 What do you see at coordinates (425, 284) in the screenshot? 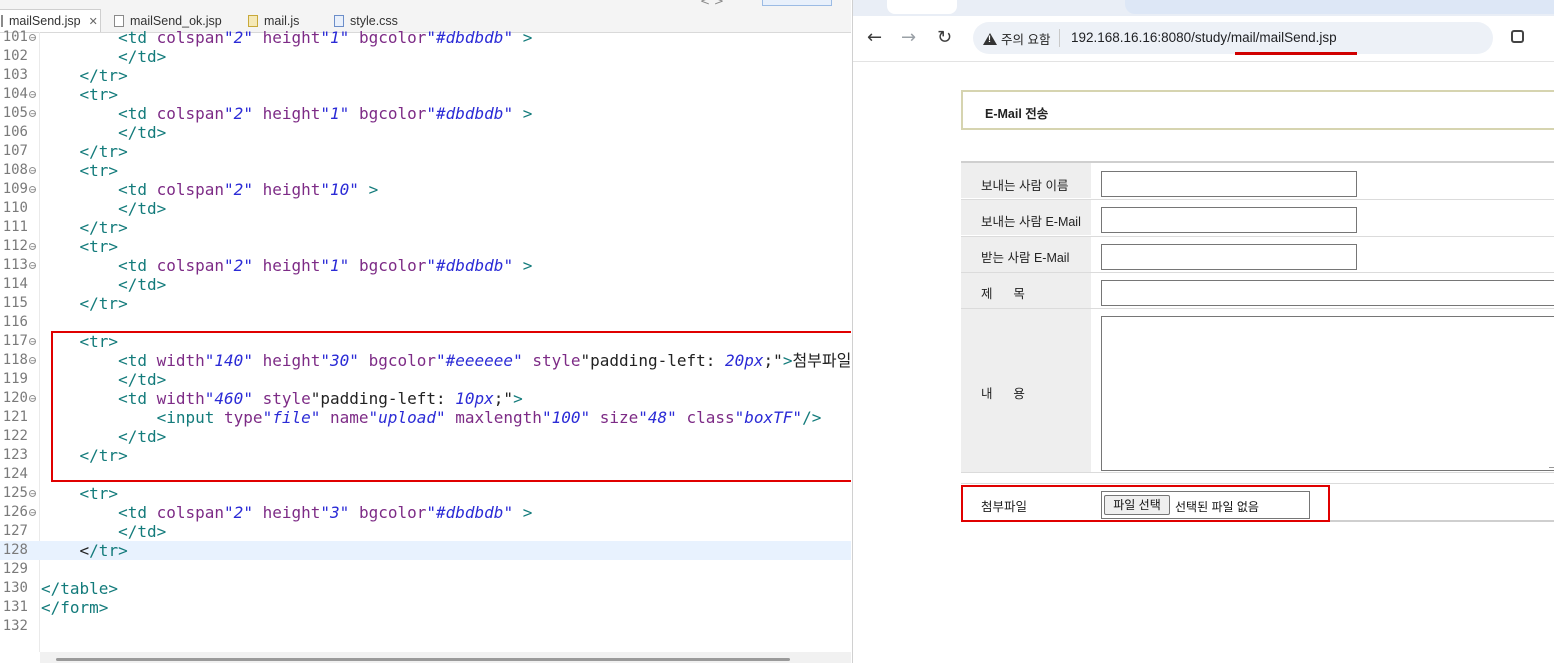
I see `code-line: 114 </td>` at bounding box center [425, 284].